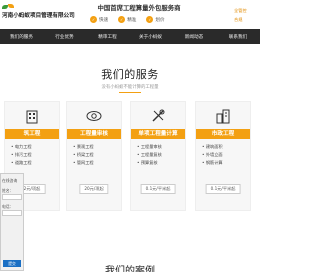 This screenshot has width=320, height=272. I want to click on precise-icon: ✓, so click(122, 19).